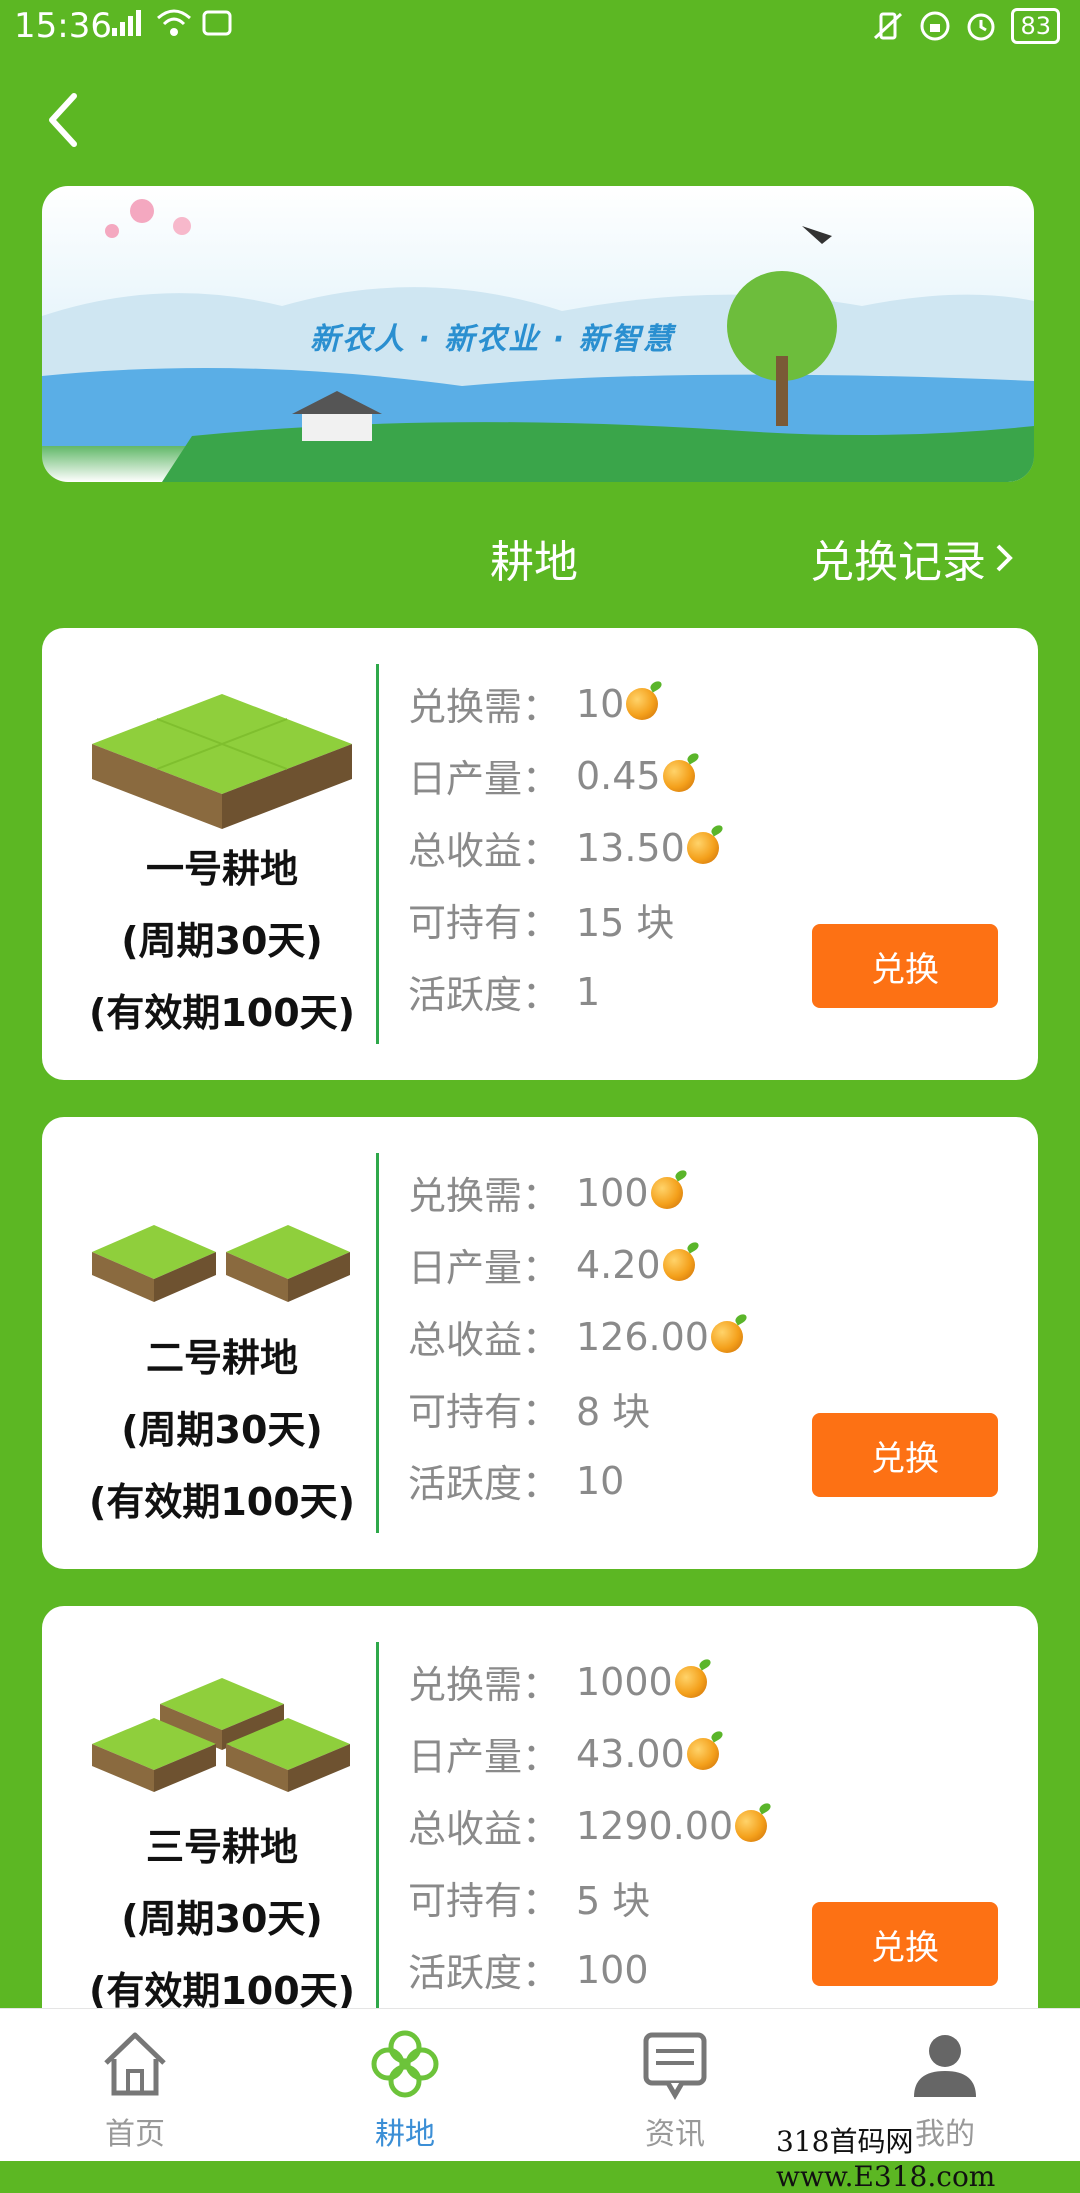 The image size is (1080, 2193). What do you see at coordinates (630, 847) in the screenshot?
I see `total-value: 13.50` at bounding box center [630, 847].